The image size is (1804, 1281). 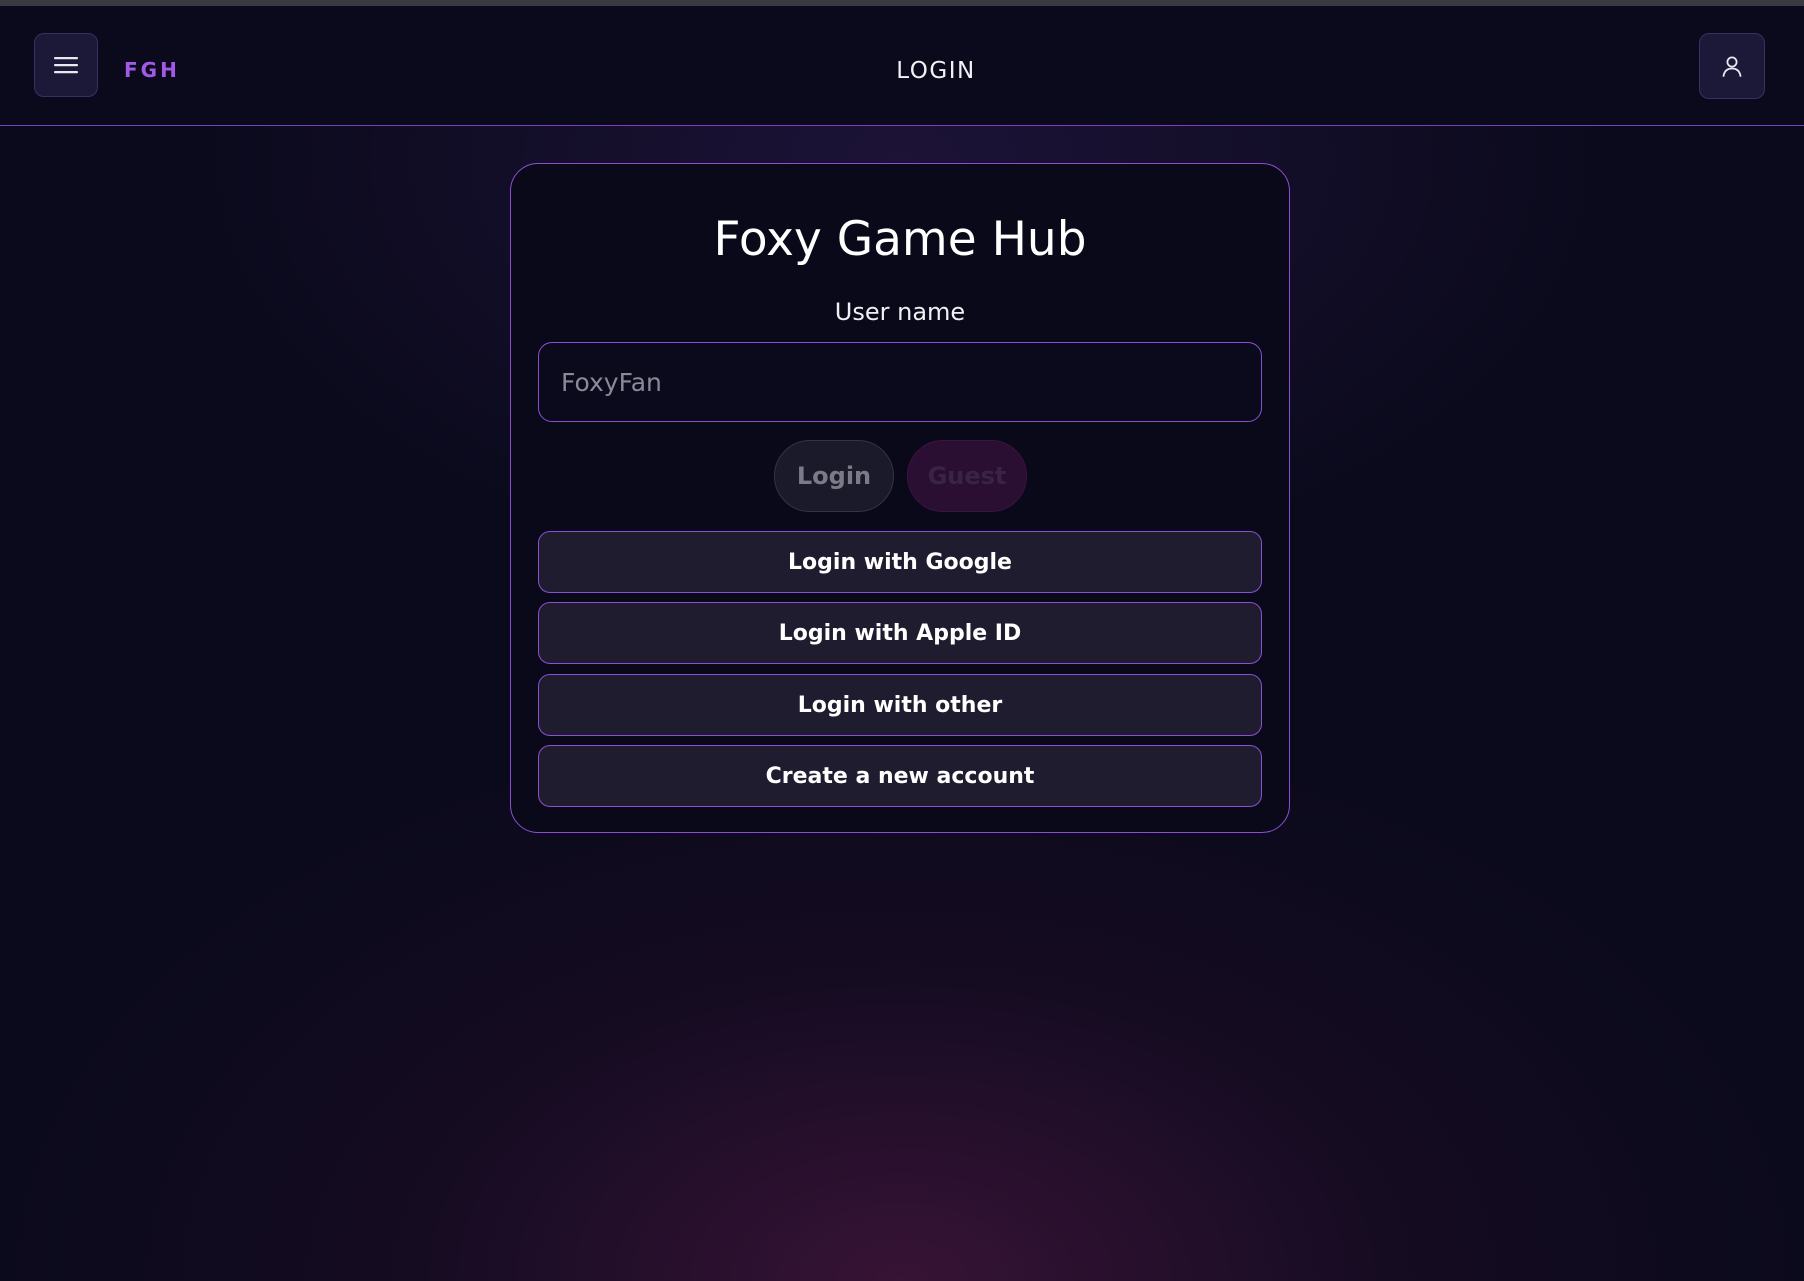 I want to click on username-label: User name, so click(x=900, y=312).